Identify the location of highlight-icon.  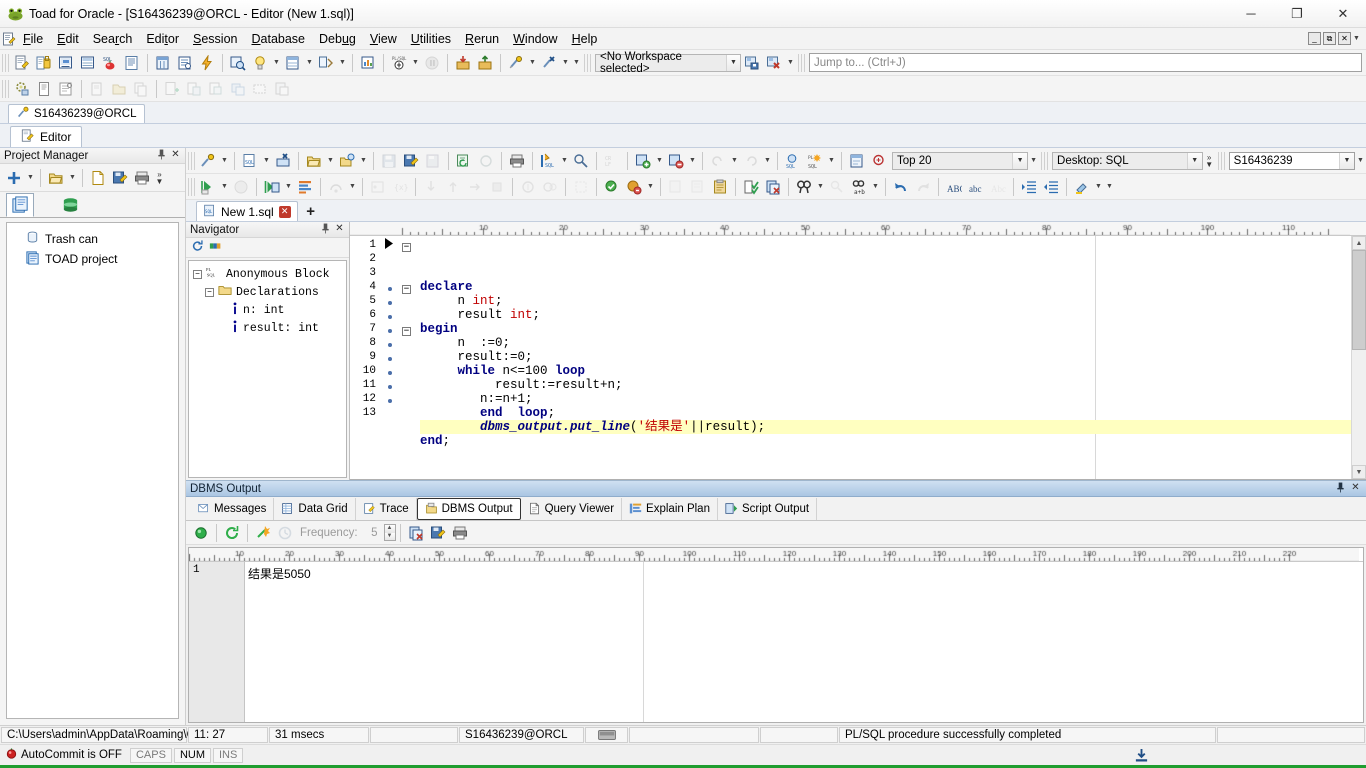
(1082, 187).